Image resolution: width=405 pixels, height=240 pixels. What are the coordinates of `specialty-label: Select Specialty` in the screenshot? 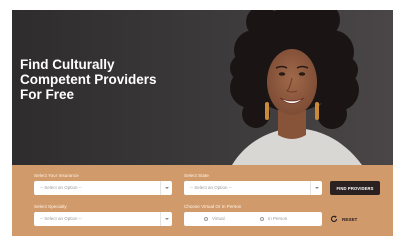 It's located at (50, 206).